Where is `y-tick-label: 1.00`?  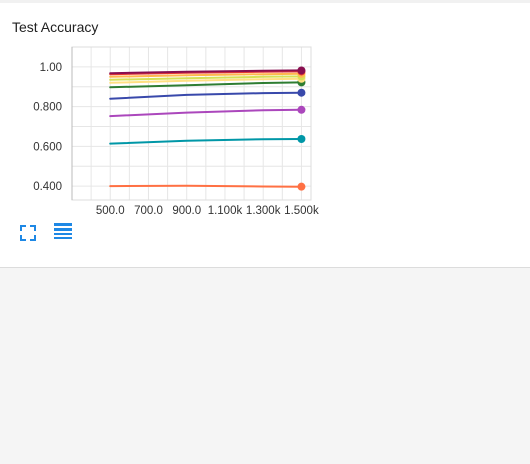
y-tick-label: 1.00 is located at coordinates (51, 68).